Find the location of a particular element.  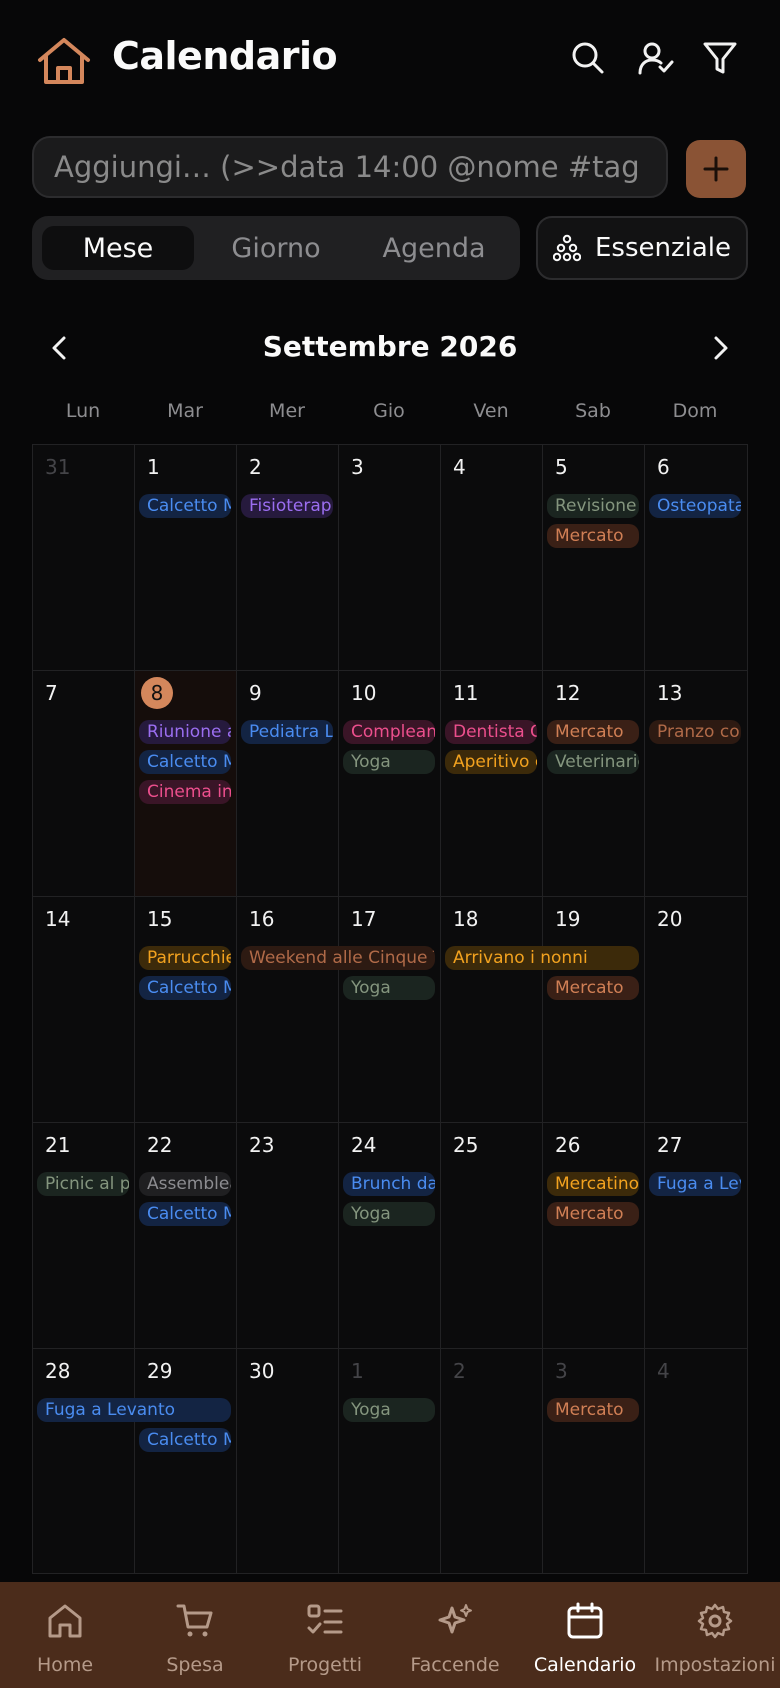

event-chip: Assemblea condominio is located at coordinates (185, 1184).